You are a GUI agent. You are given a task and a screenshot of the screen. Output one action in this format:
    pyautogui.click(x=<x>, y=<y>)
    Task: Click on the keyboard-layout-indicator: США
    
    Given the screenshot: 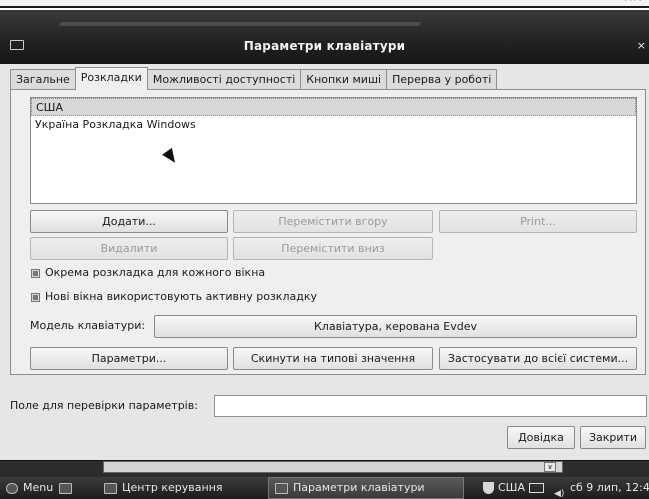 What is the action you would take?
    pyautogui.click(x=511, y=488)
    